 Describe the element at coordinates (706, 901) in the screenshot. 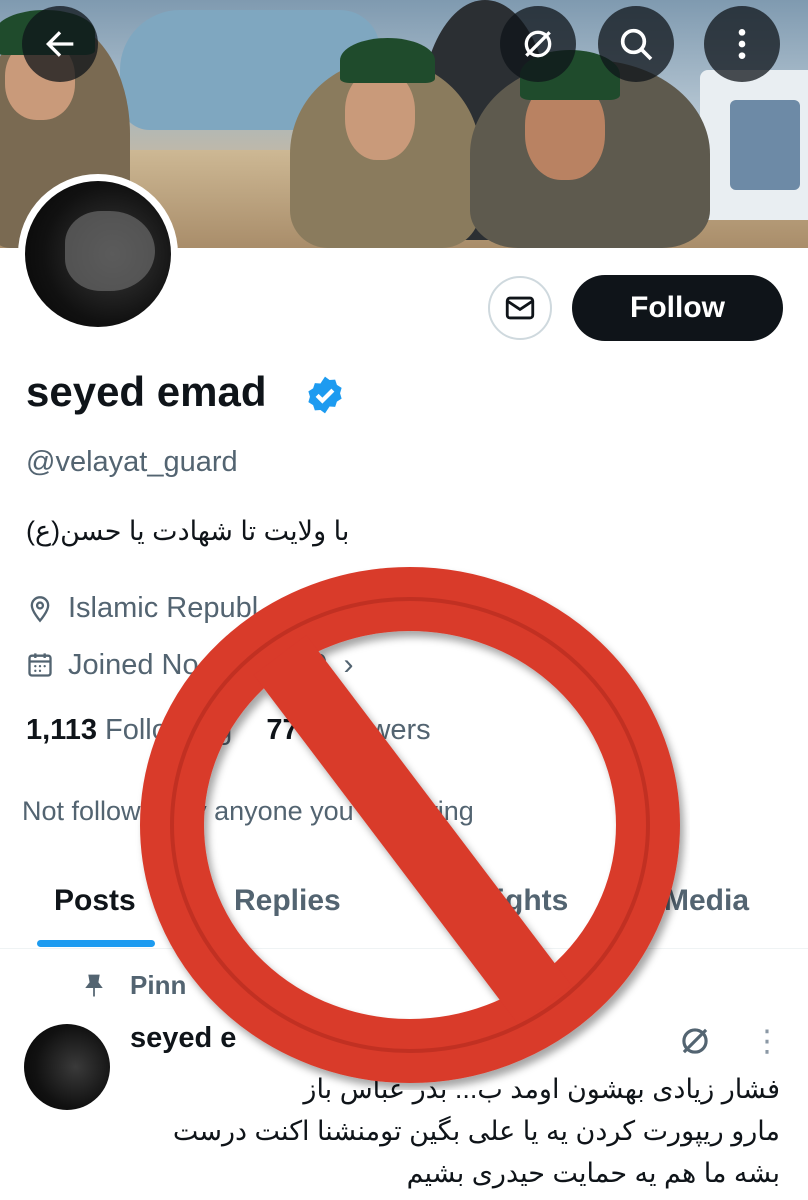

I see `tab-media: Media` at that location.